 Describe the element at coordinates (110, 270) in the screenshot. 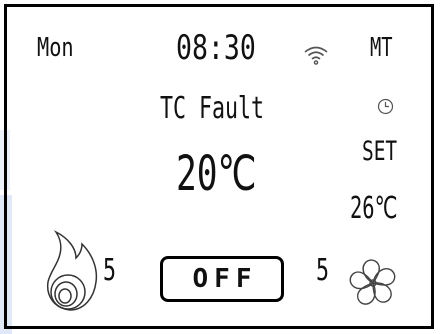

I see `heat-level: 5` at that location.